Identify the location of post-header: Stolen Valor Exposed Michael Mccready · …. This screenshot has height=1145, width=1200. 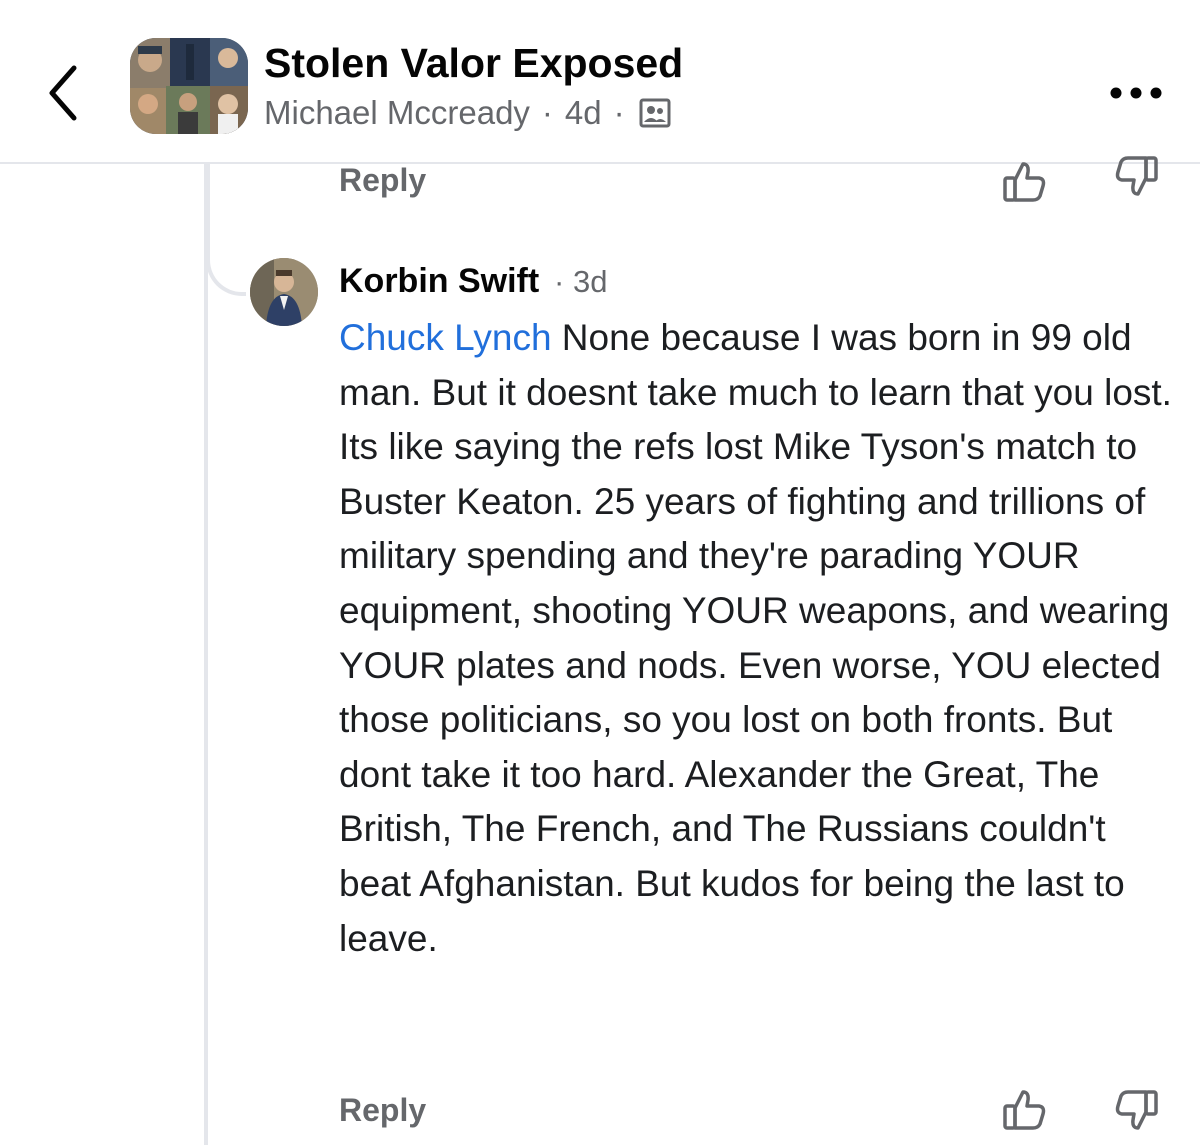
(600, 82).